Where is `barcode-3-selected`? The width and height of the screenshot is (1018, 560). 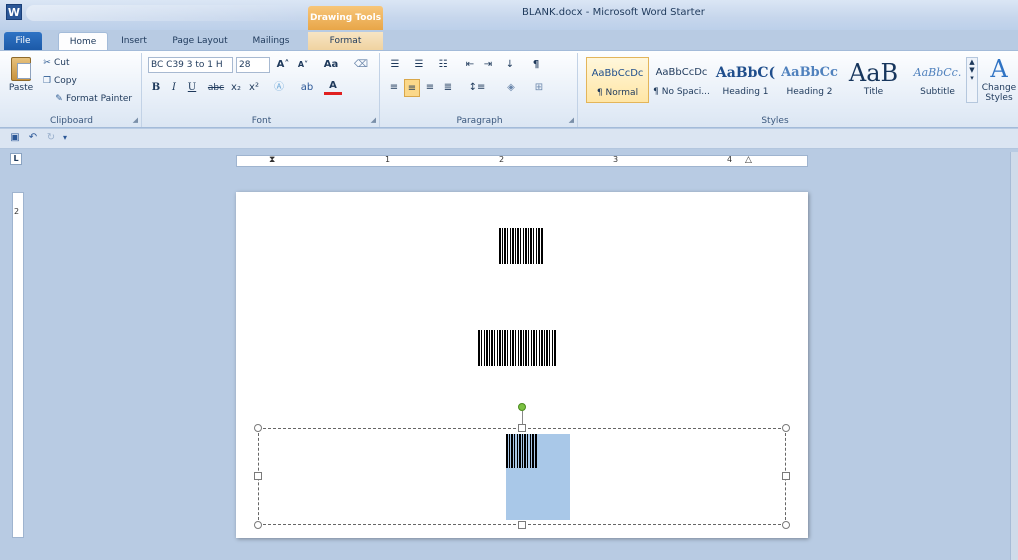
barcode-3-selected is located at coordinates (521, 451).